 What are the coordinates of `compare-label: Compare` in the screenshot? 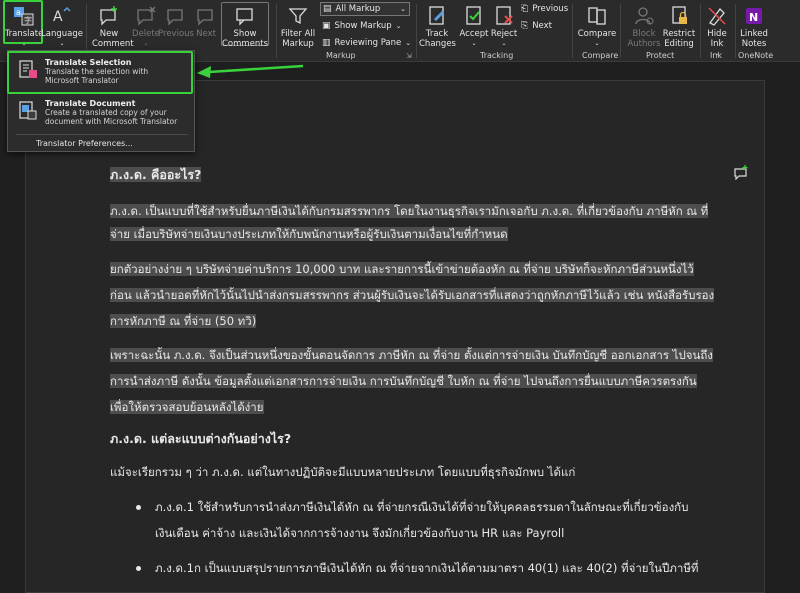 It's located at (597, 34).